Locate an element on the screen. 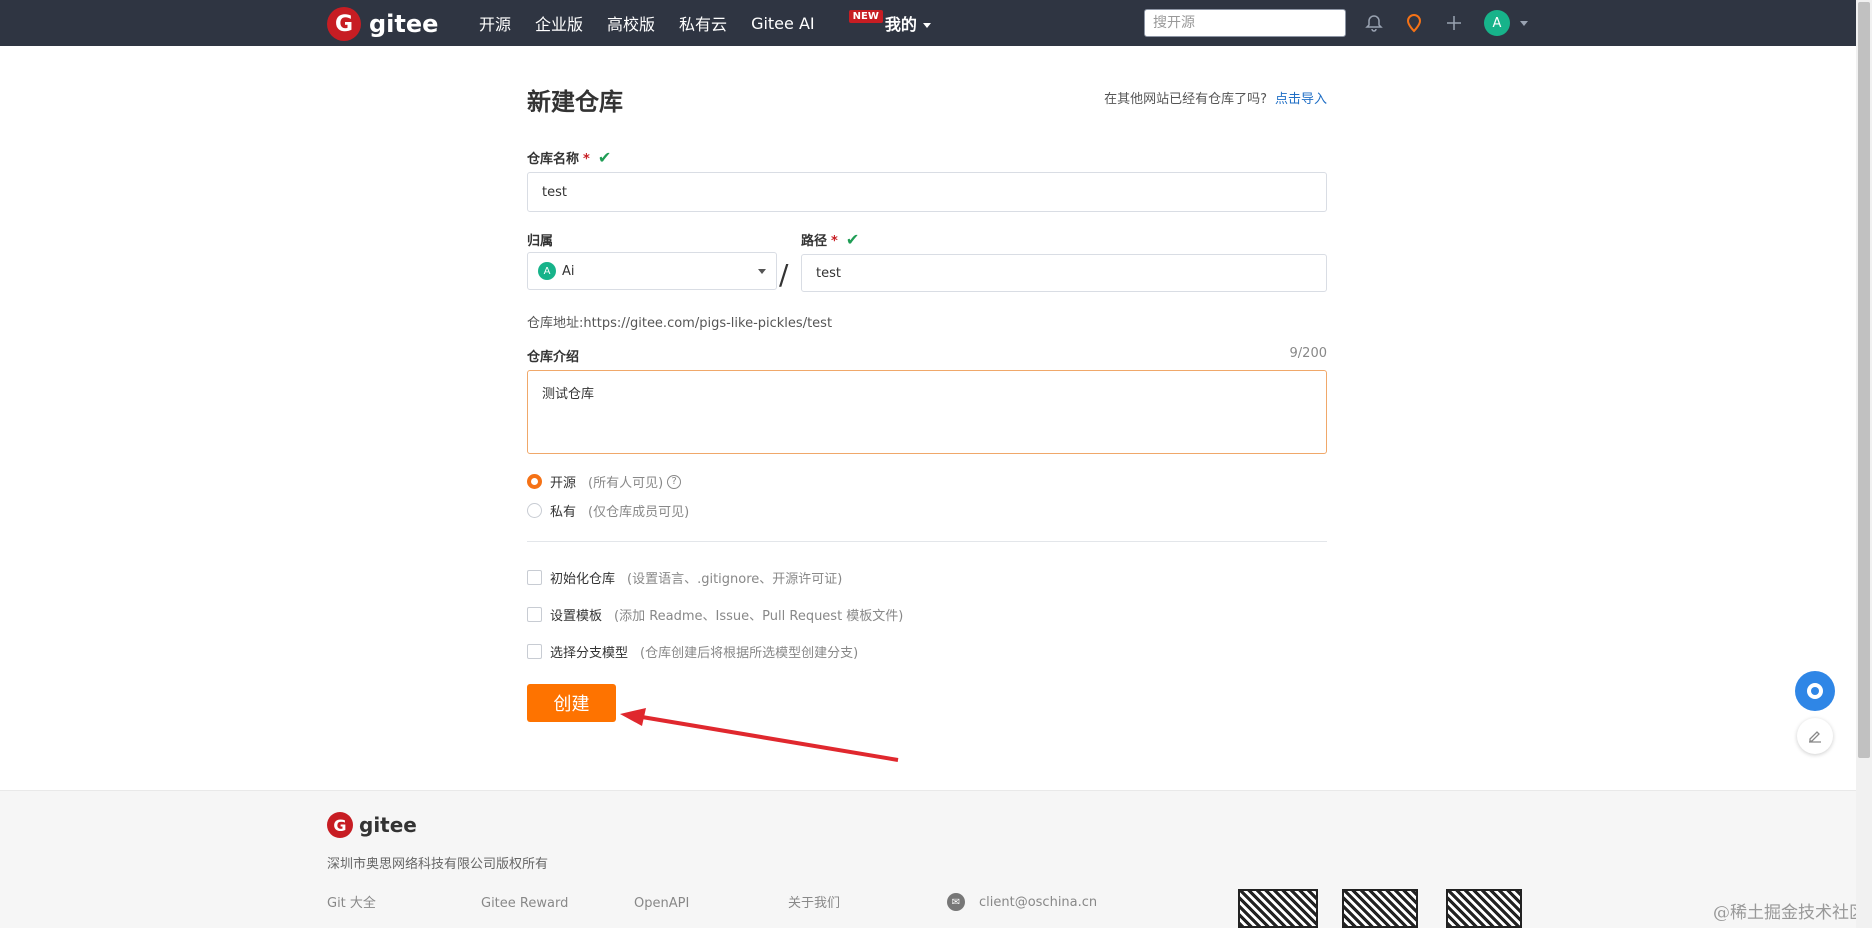  option-init-repo: 初始化仓库 (设置语言、.gitignore、开源许可证) is located at coordinates (684, 577).